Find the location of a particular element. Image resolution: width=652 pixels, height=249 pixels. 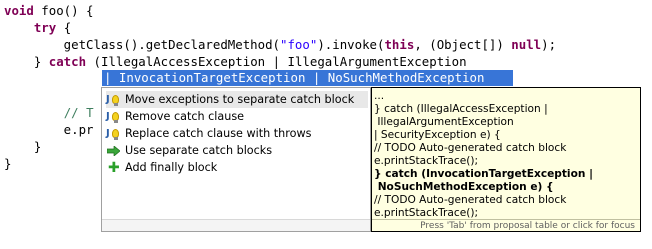

horizontal-scrollbar is located at coordinates (236, 225).